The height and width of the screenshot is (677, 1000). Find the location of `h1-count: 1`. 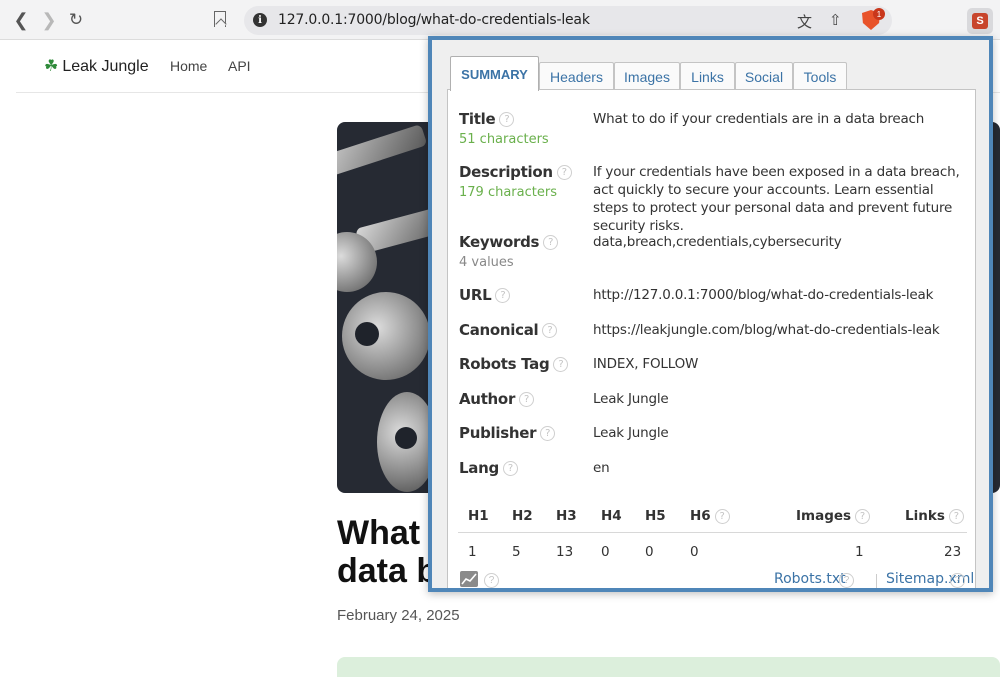

h1-count: 1 is located at coordinates (472, 552).